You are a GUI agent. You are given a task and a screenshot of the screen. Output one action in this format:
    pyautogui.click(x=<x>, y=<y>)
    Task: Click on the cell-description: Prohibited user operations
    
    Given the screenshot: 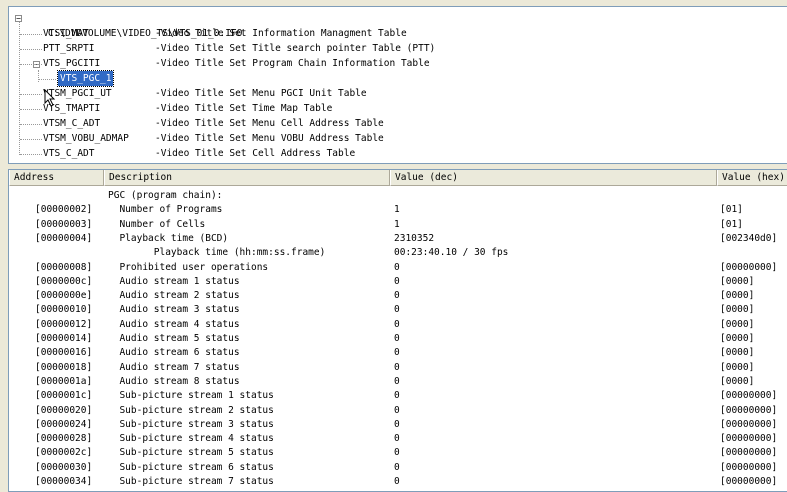 What is the action you would take?
    pyautogui.click(x=188, y=267)
    